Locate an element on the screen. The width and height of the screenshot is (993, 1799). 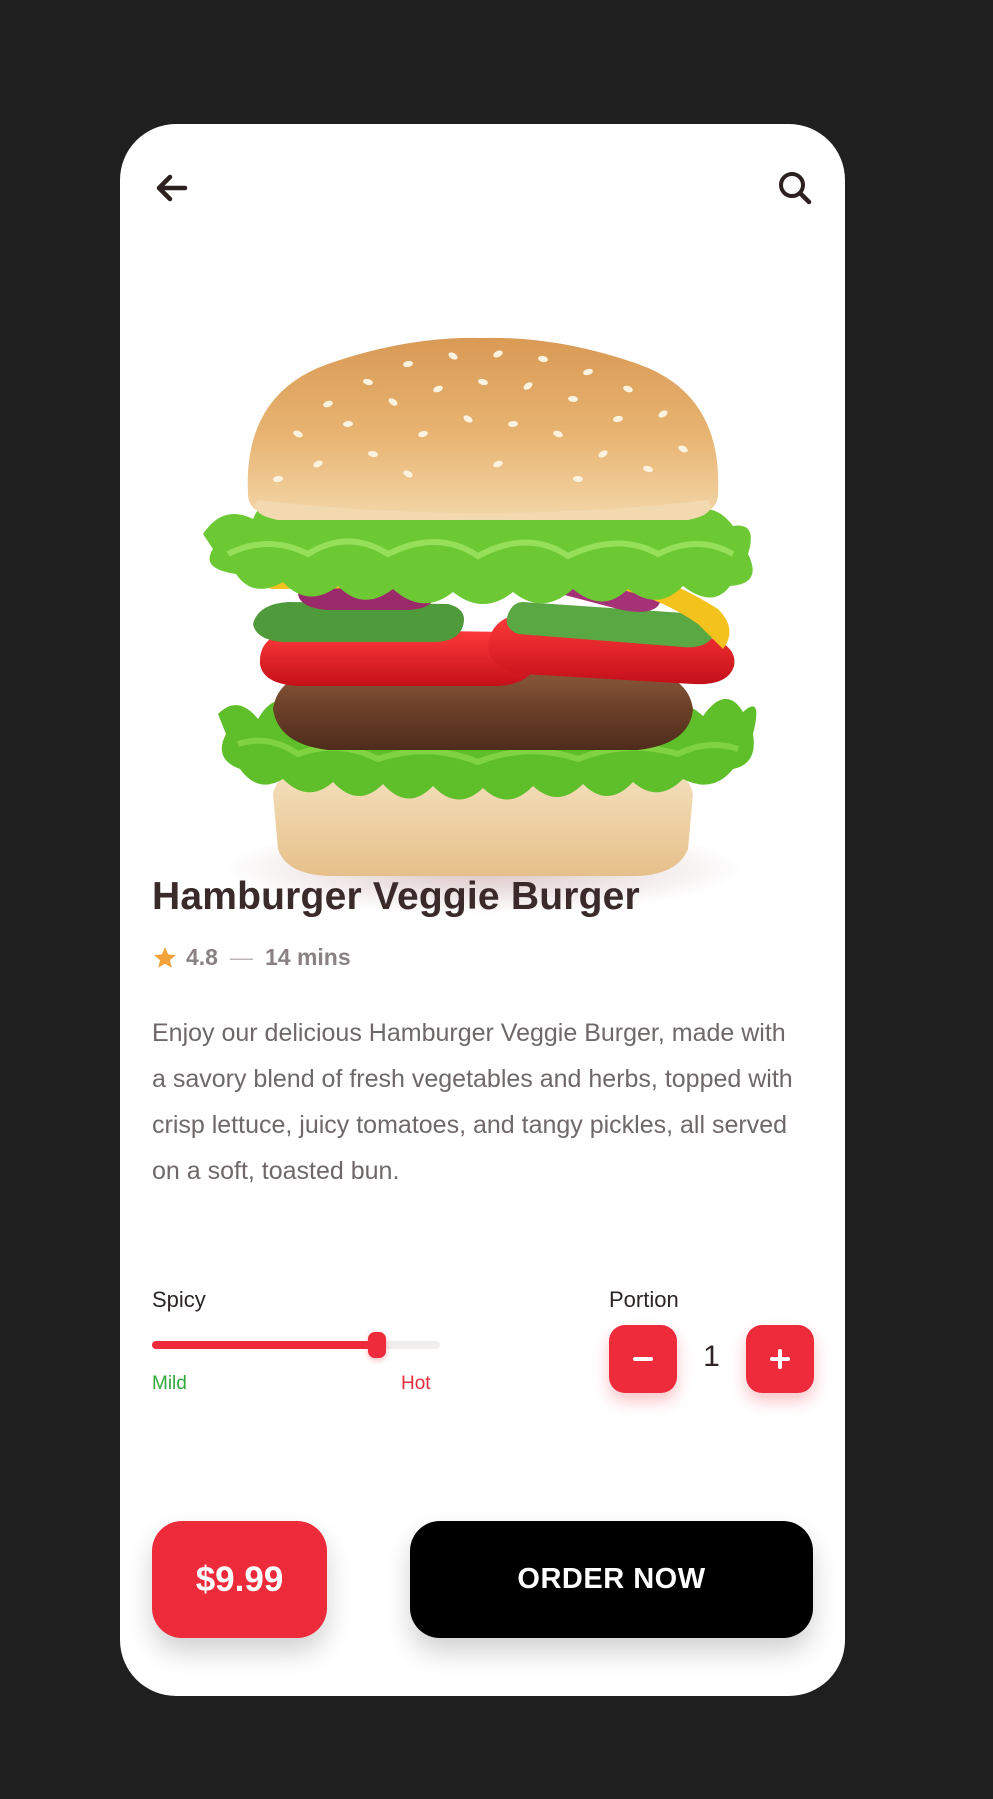
product-meta: 4.8 — 14 mins is located at coordinates (251, 957).